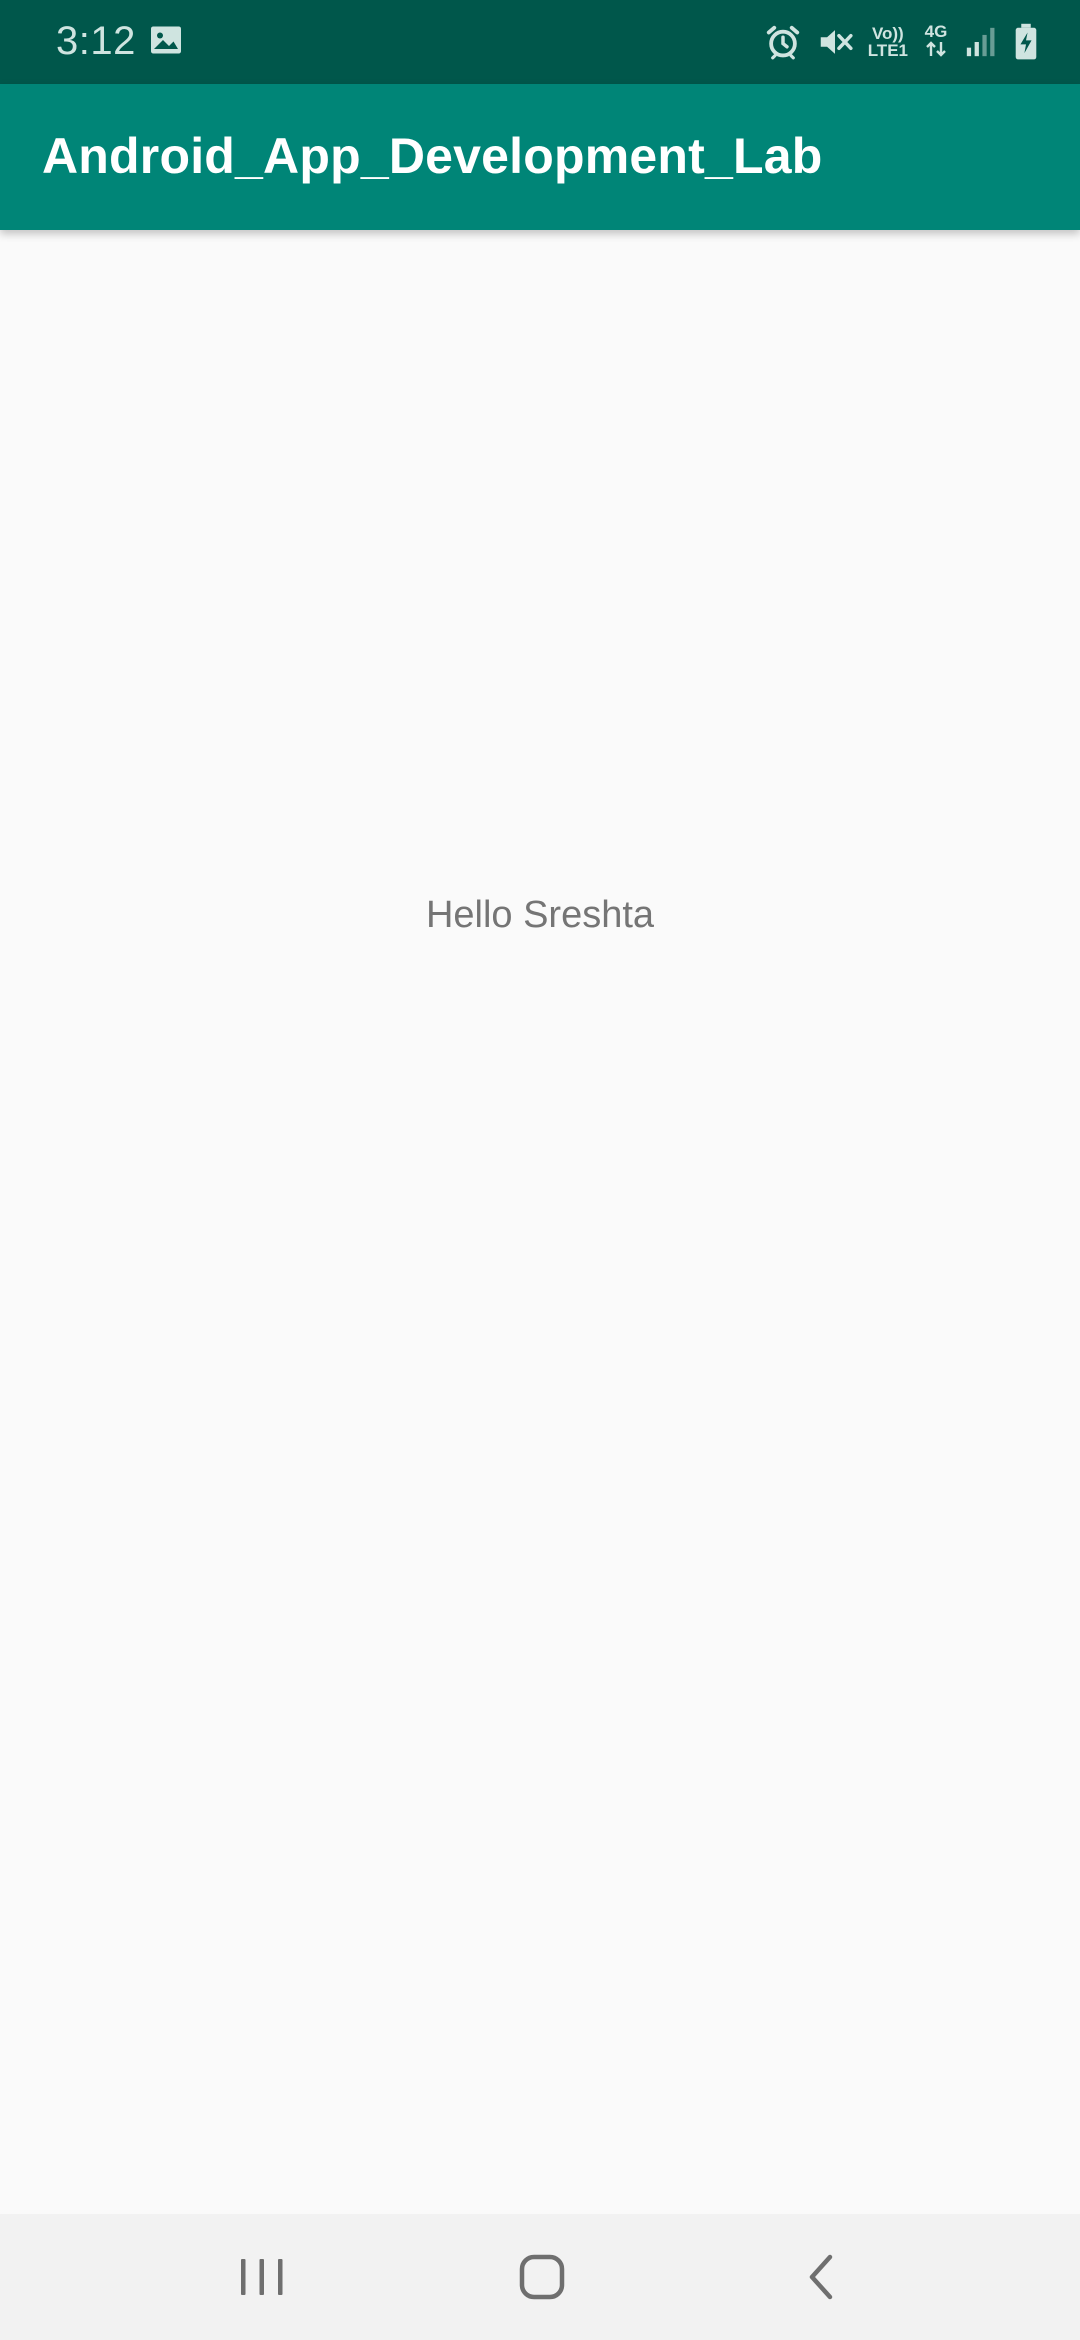 The image size is (1080, 2340). Describe the element at coordinates (936, 49) in the screenshot. I see `data-arrows-icon` at that location.